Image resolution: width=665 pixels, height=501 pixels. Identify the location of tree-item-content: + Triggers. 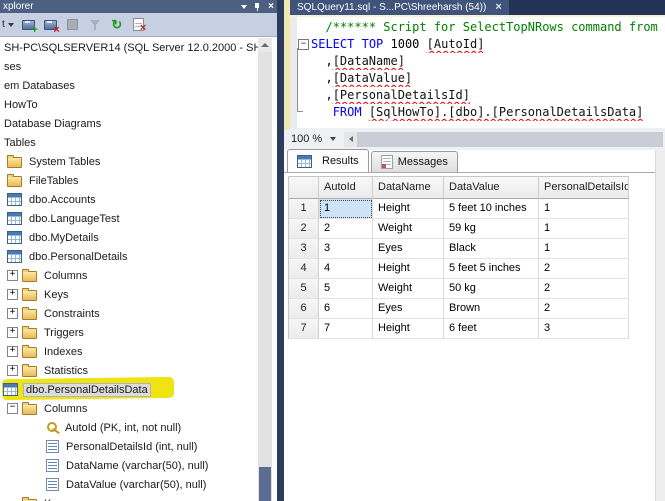
(46, 333).